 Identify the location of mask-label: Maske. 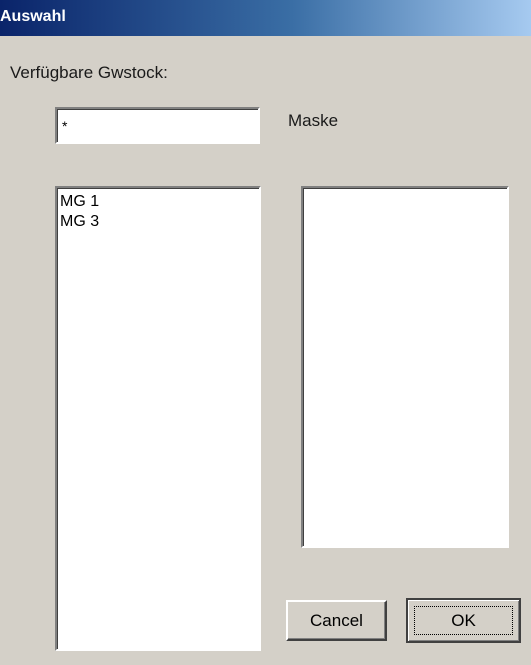
(313, 120).